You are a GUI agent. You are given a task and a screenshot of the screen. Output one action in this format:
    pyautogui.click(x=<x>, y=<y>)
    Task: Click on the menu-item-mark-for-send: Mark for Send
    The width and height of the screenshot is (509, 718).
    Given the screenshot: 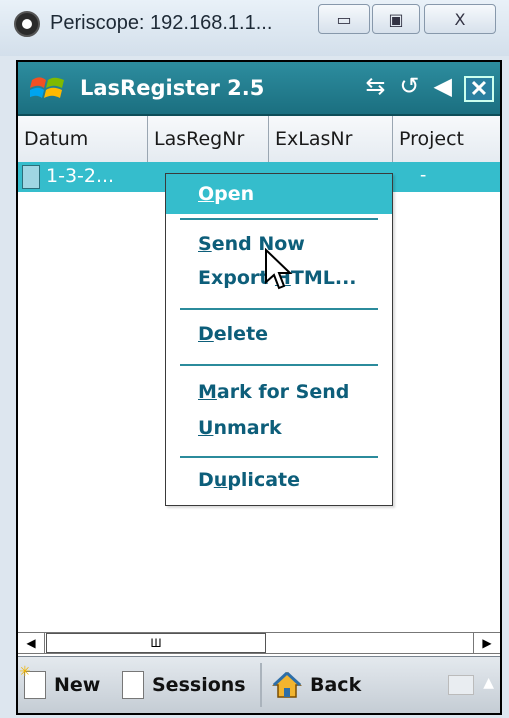 What is the action you would take?
    pyautogui.click(x=279, y=392)
    